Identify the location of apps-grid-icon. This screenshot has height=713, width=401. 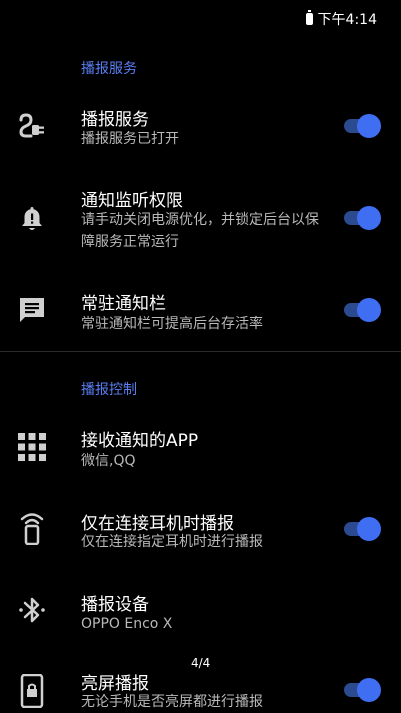
(32, 447).